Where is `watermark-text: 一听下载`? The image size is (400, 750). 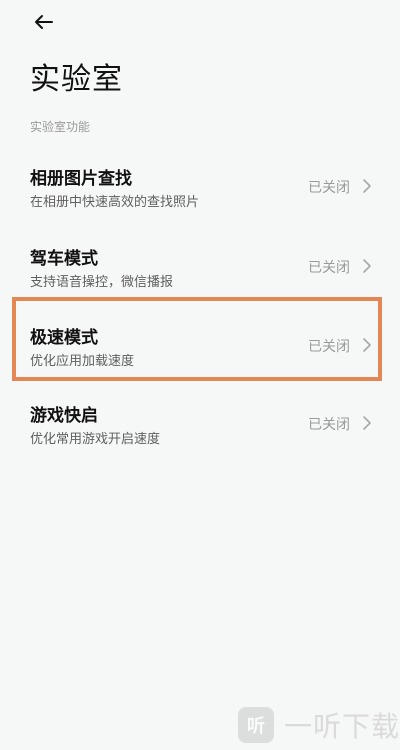 watermark-text: 一听下载 is located at coordinates (342, 726).